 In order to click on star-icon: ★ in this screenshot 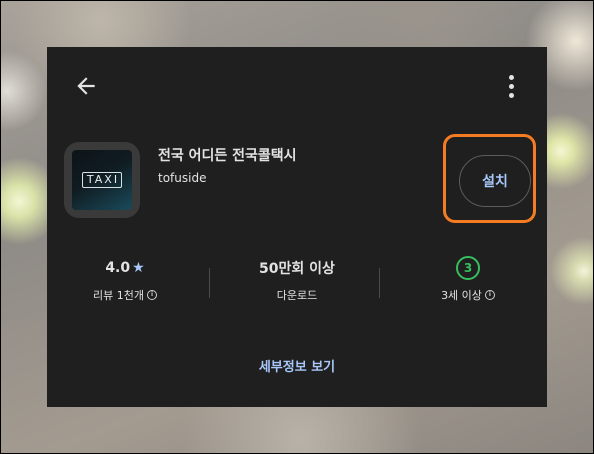, I will do `click(138, 268)`.